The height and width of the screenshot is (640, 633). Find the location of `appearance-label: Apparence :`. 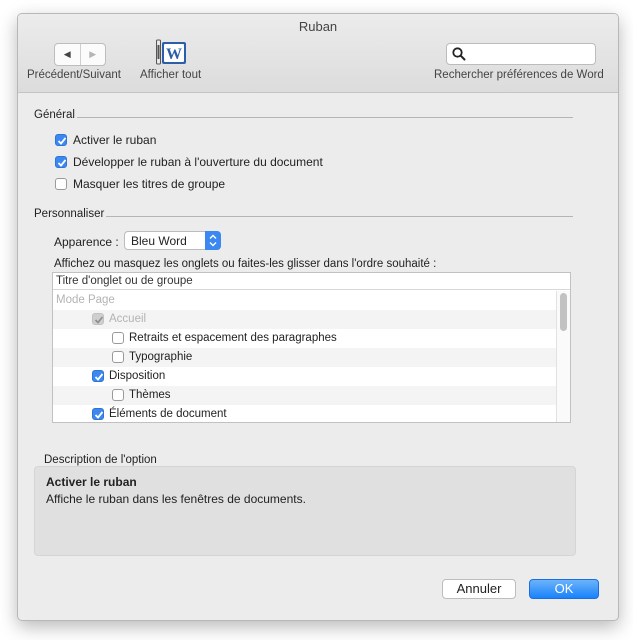

appearance-label: Apparence : is located at coordinates (86, 242).